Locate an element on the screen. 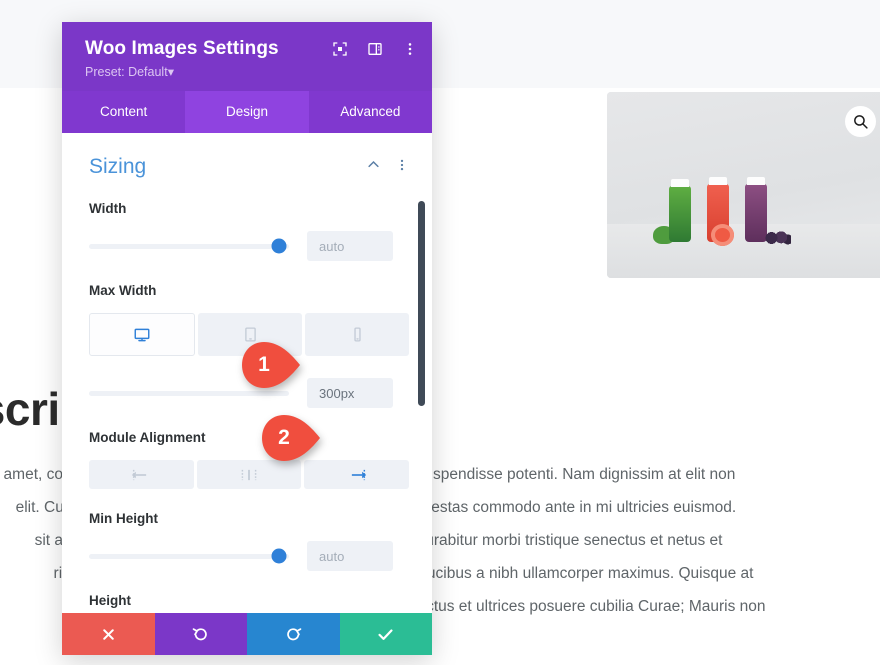 The width and height of the screenshot is (880, 665). modal-scrollbar is located at coordinates (421, 338).